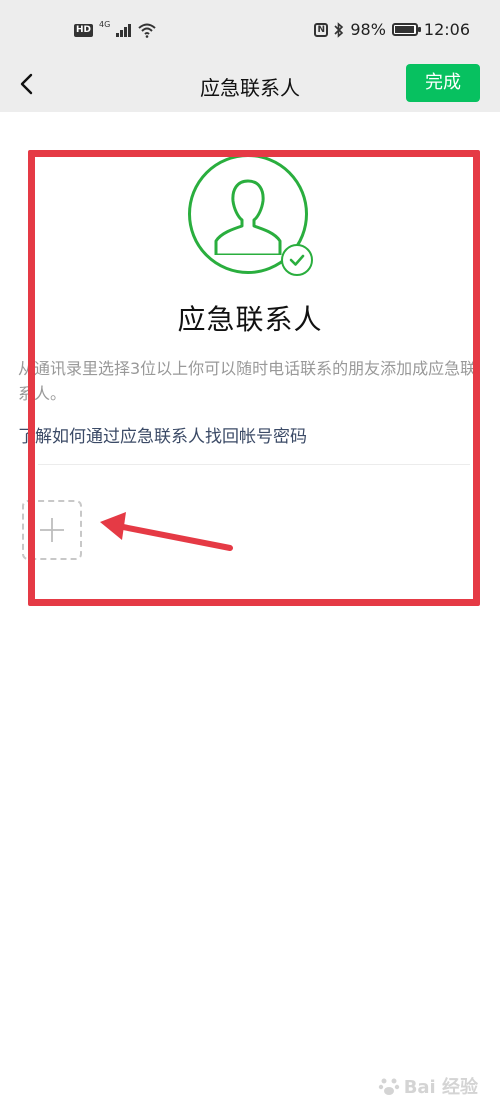  I want to click on bluetooth-icon, so click(339, 29).